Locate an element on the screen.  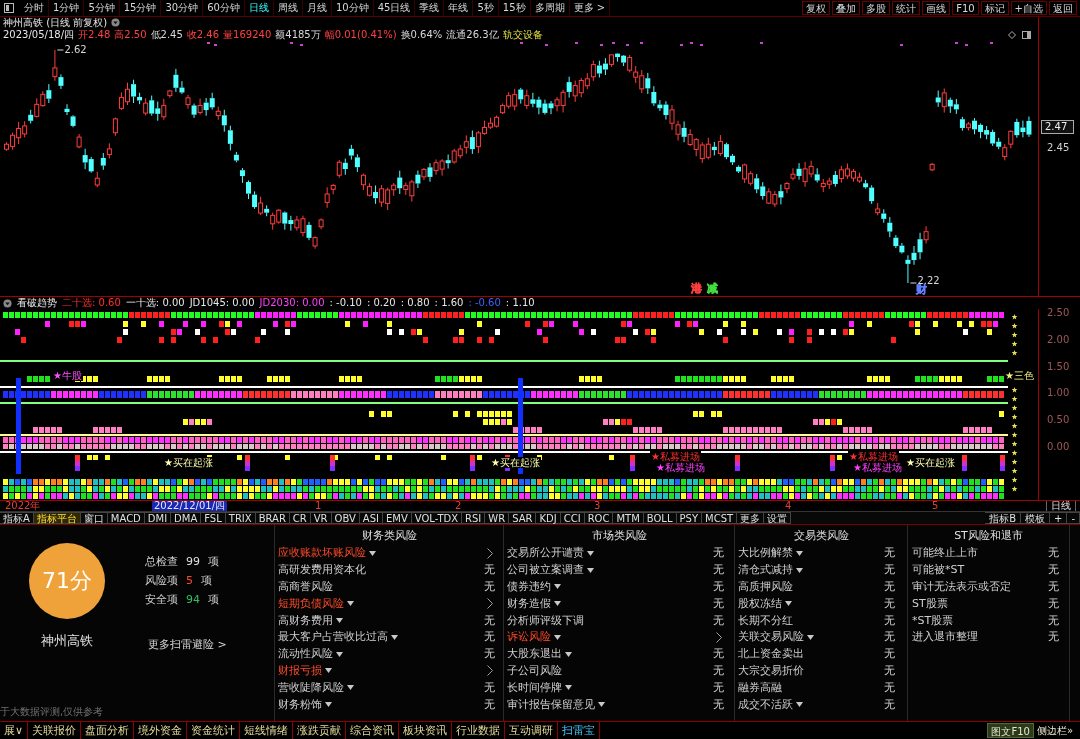
bottom-tab: 扫雷宝 is located at coordinates (579, 730).